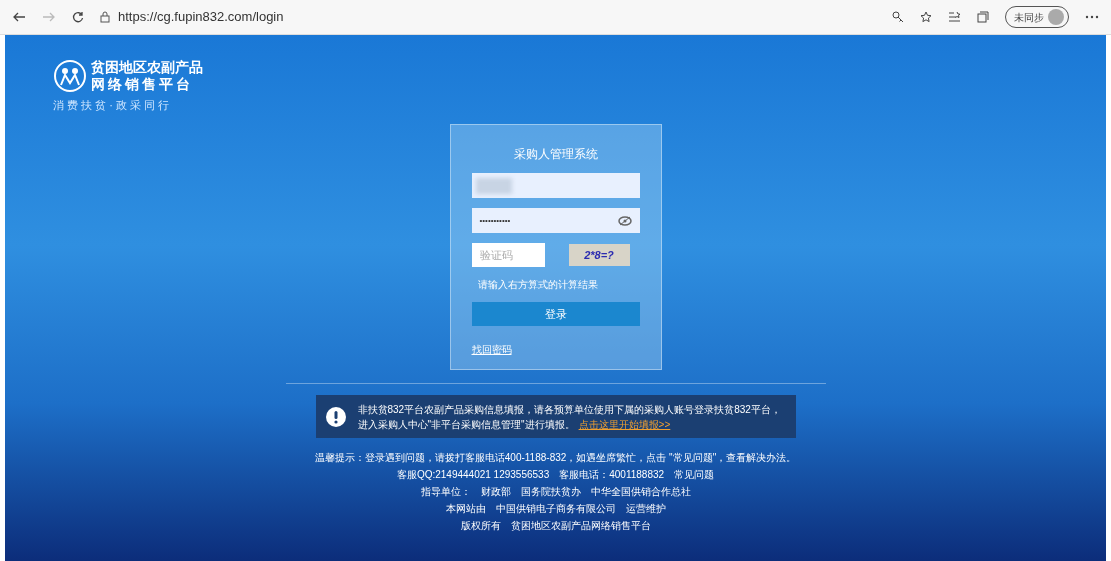  What do you see at coordinates (78, 17) in the screenshot?
I see `refresh-icon` at bounding box center [78, 17].